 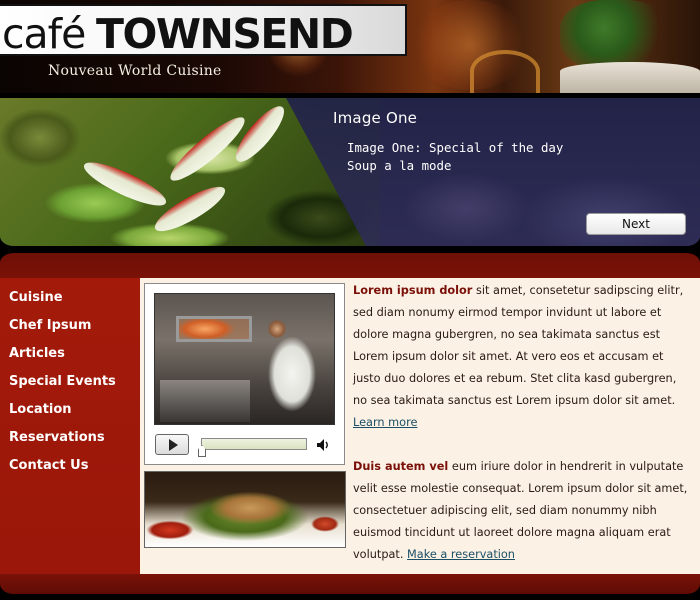 I want to click on sidebar-item-chef-ipsum: Chef Ipsum, so click(x=50, y=325).